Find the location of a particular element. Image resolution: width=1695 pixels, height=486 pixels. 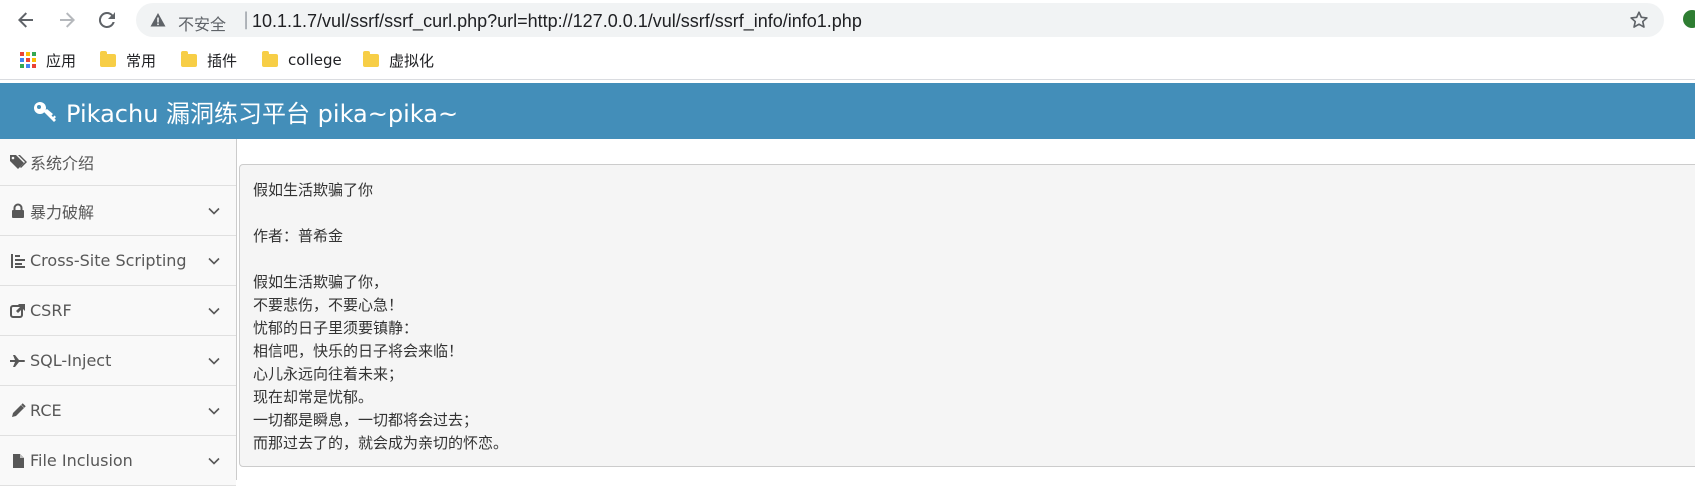

poem-line: 现在却常是忧郁。 is located at coordinates (313, 397).